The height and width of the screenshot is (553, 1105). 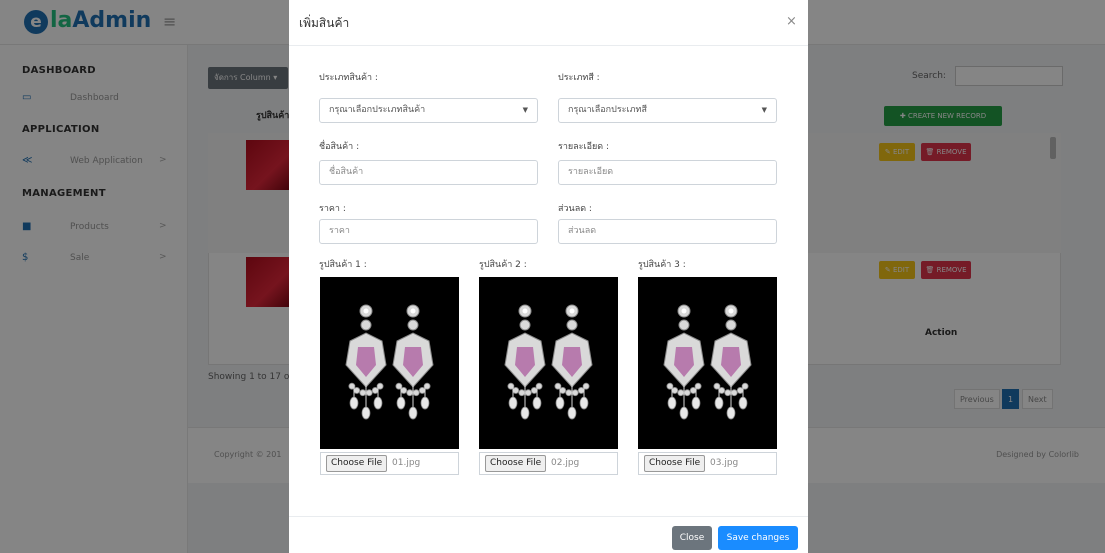 I want to click on product-image-1-preview, so click(x=389, y=363).